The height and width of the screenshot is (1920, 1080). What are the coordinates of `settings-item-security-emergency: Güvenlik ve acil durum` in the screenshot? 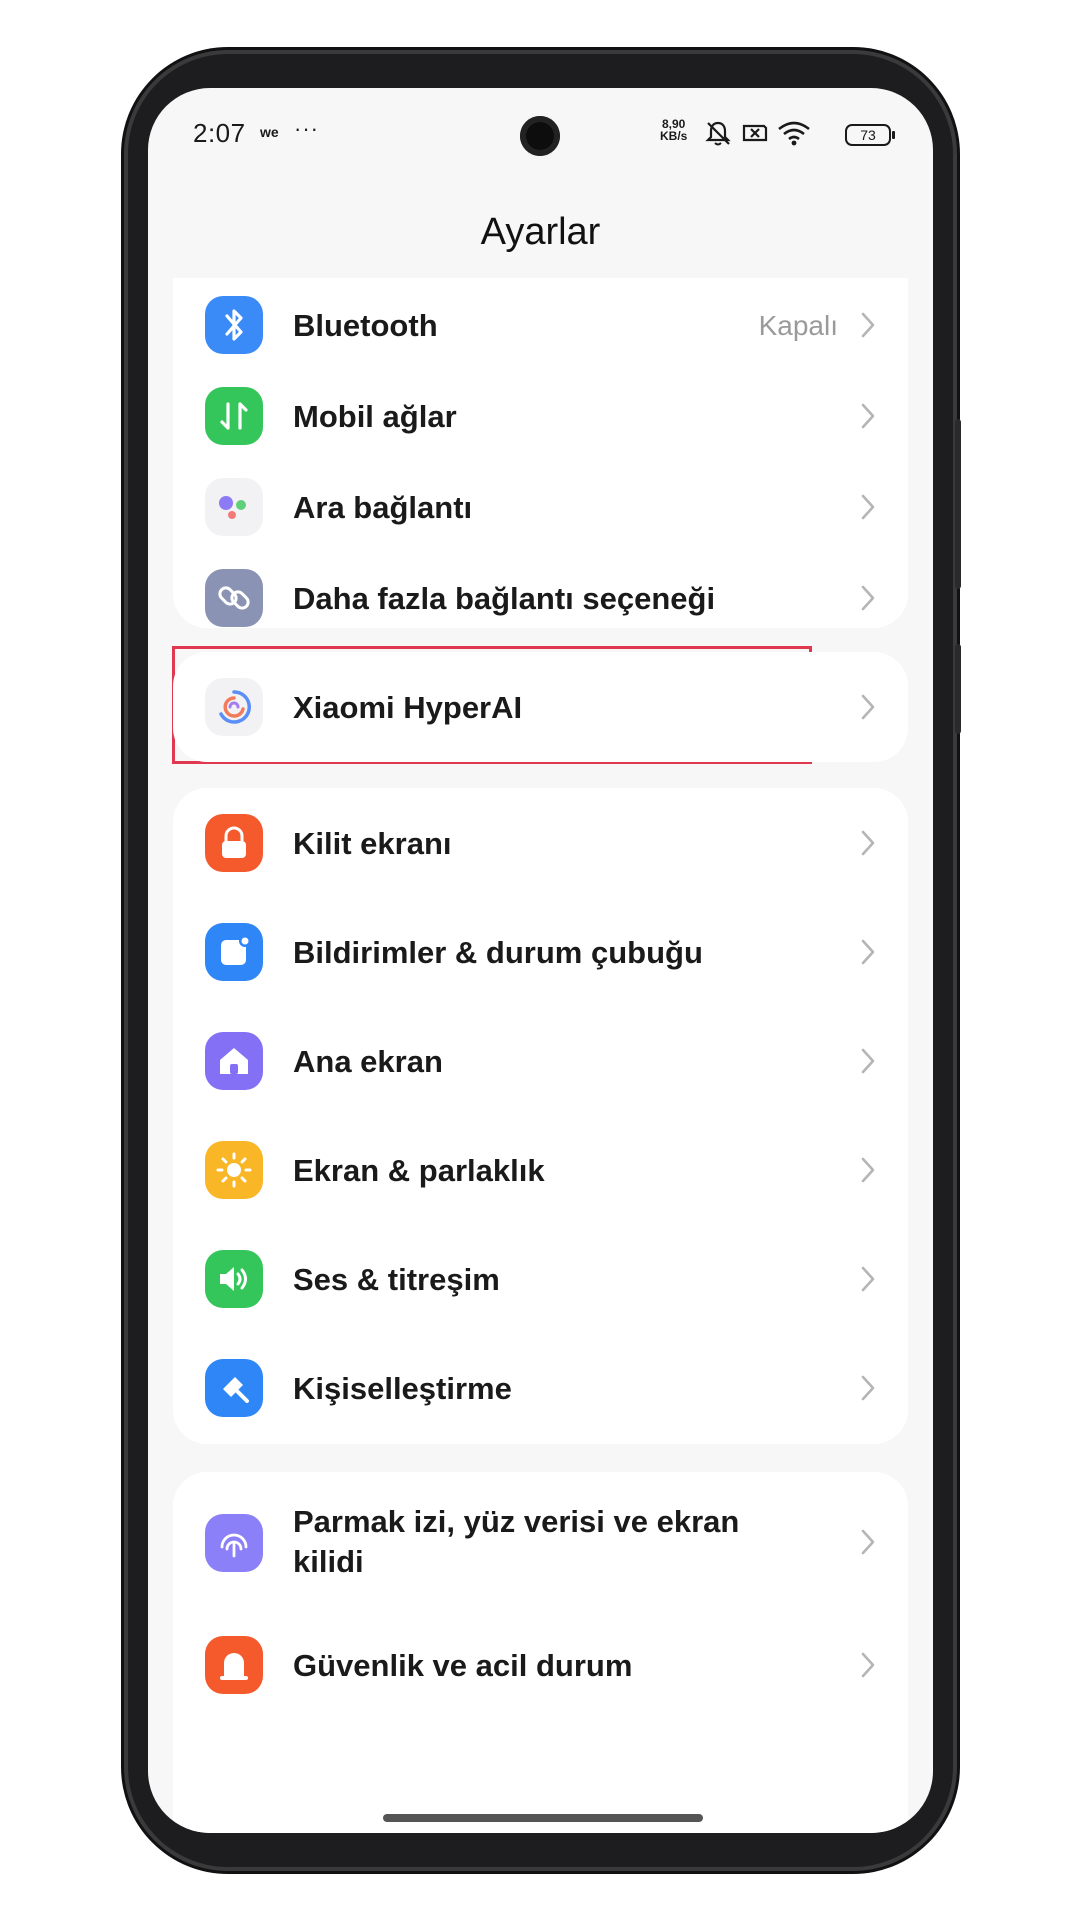 It's located at (540, 1665).